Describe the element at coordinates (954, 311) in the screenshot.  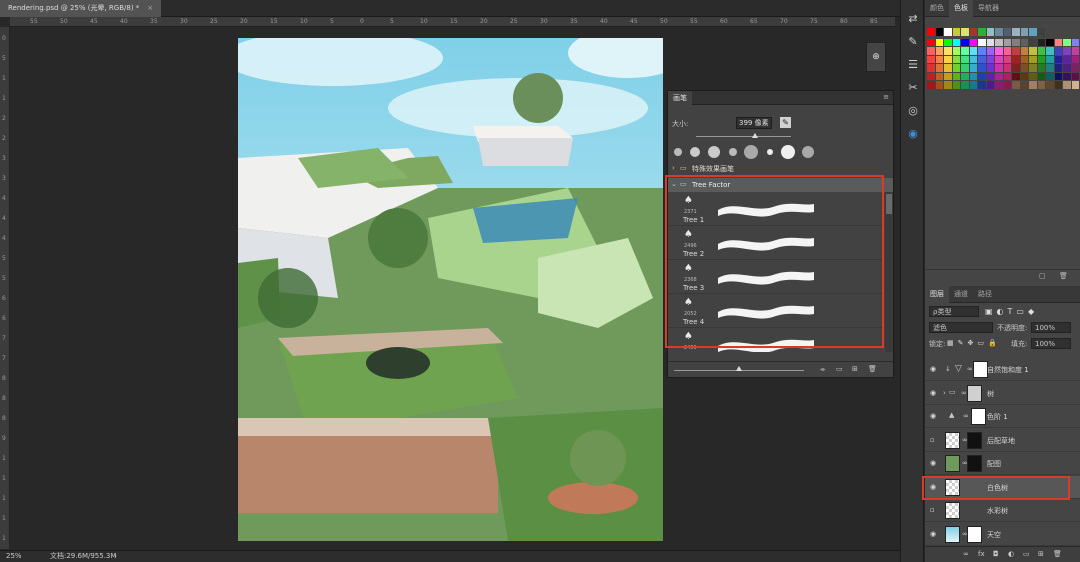
I see `layer-filter-select: ρ类型` at that location.